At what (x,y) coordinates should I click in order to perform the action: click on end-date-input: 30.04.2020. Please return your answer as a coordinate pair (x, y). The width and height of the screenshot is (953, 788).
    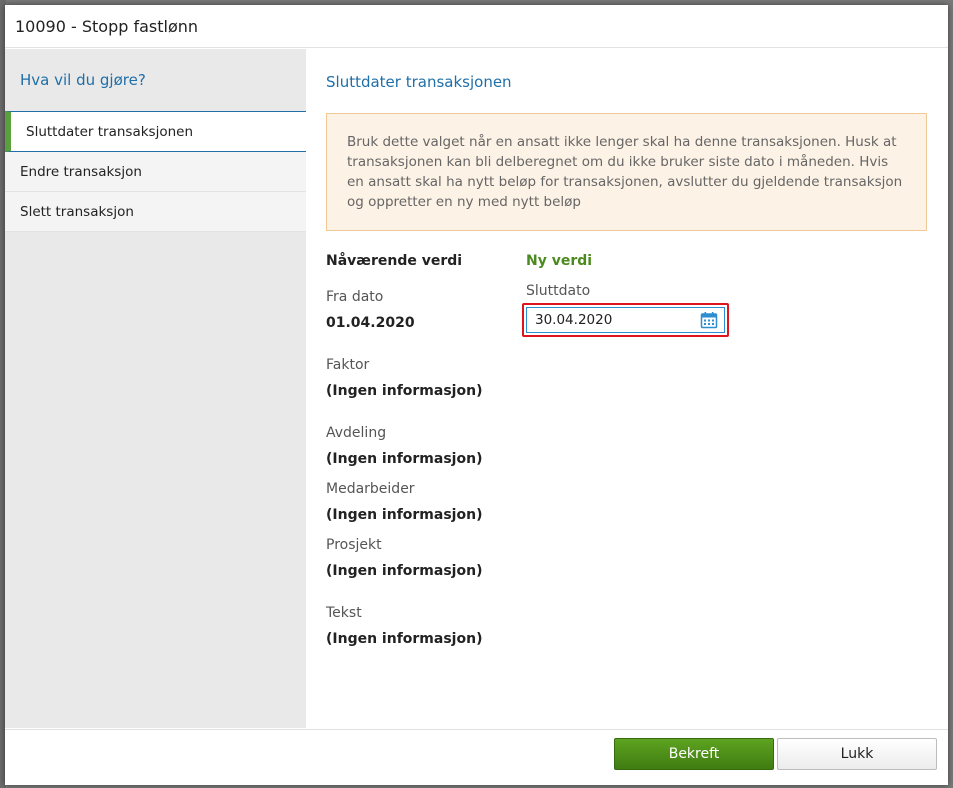
    Looking at the image, I should click on (625, 320).